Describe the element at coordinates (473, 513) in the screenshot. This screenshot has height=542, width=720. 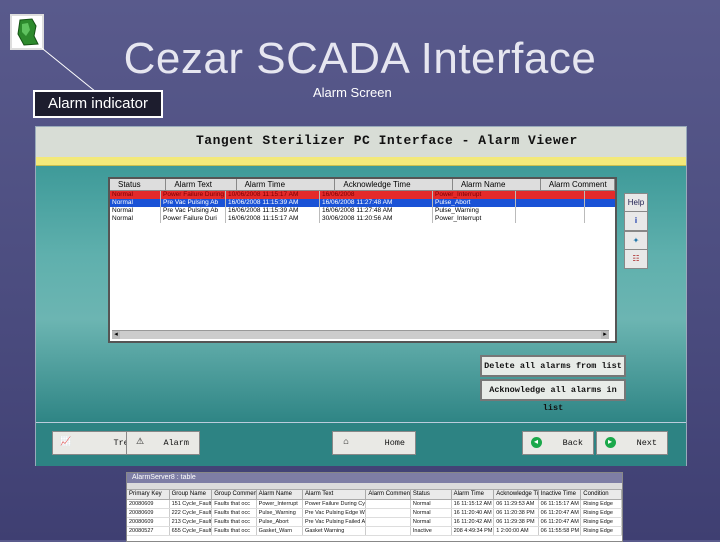
I see `cell: 16 11:20:40 AM` at that location.